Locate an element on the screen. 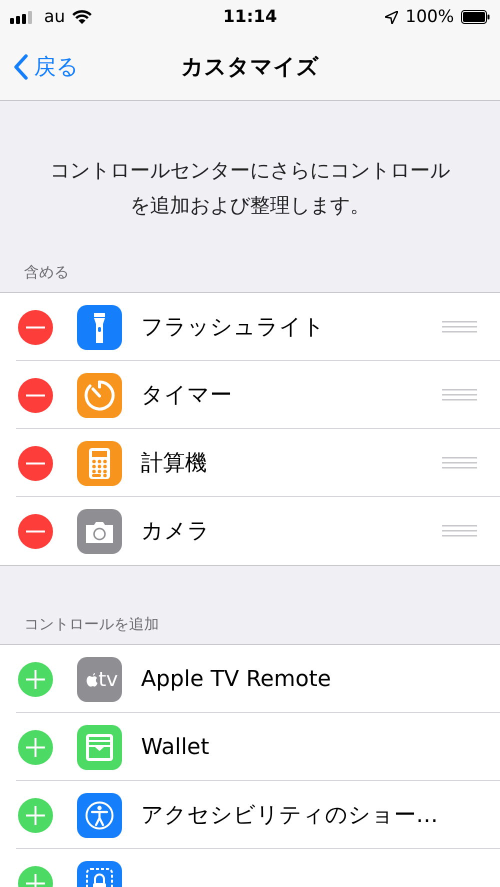  tv-icon: tv is located at coordinates (99, 679).